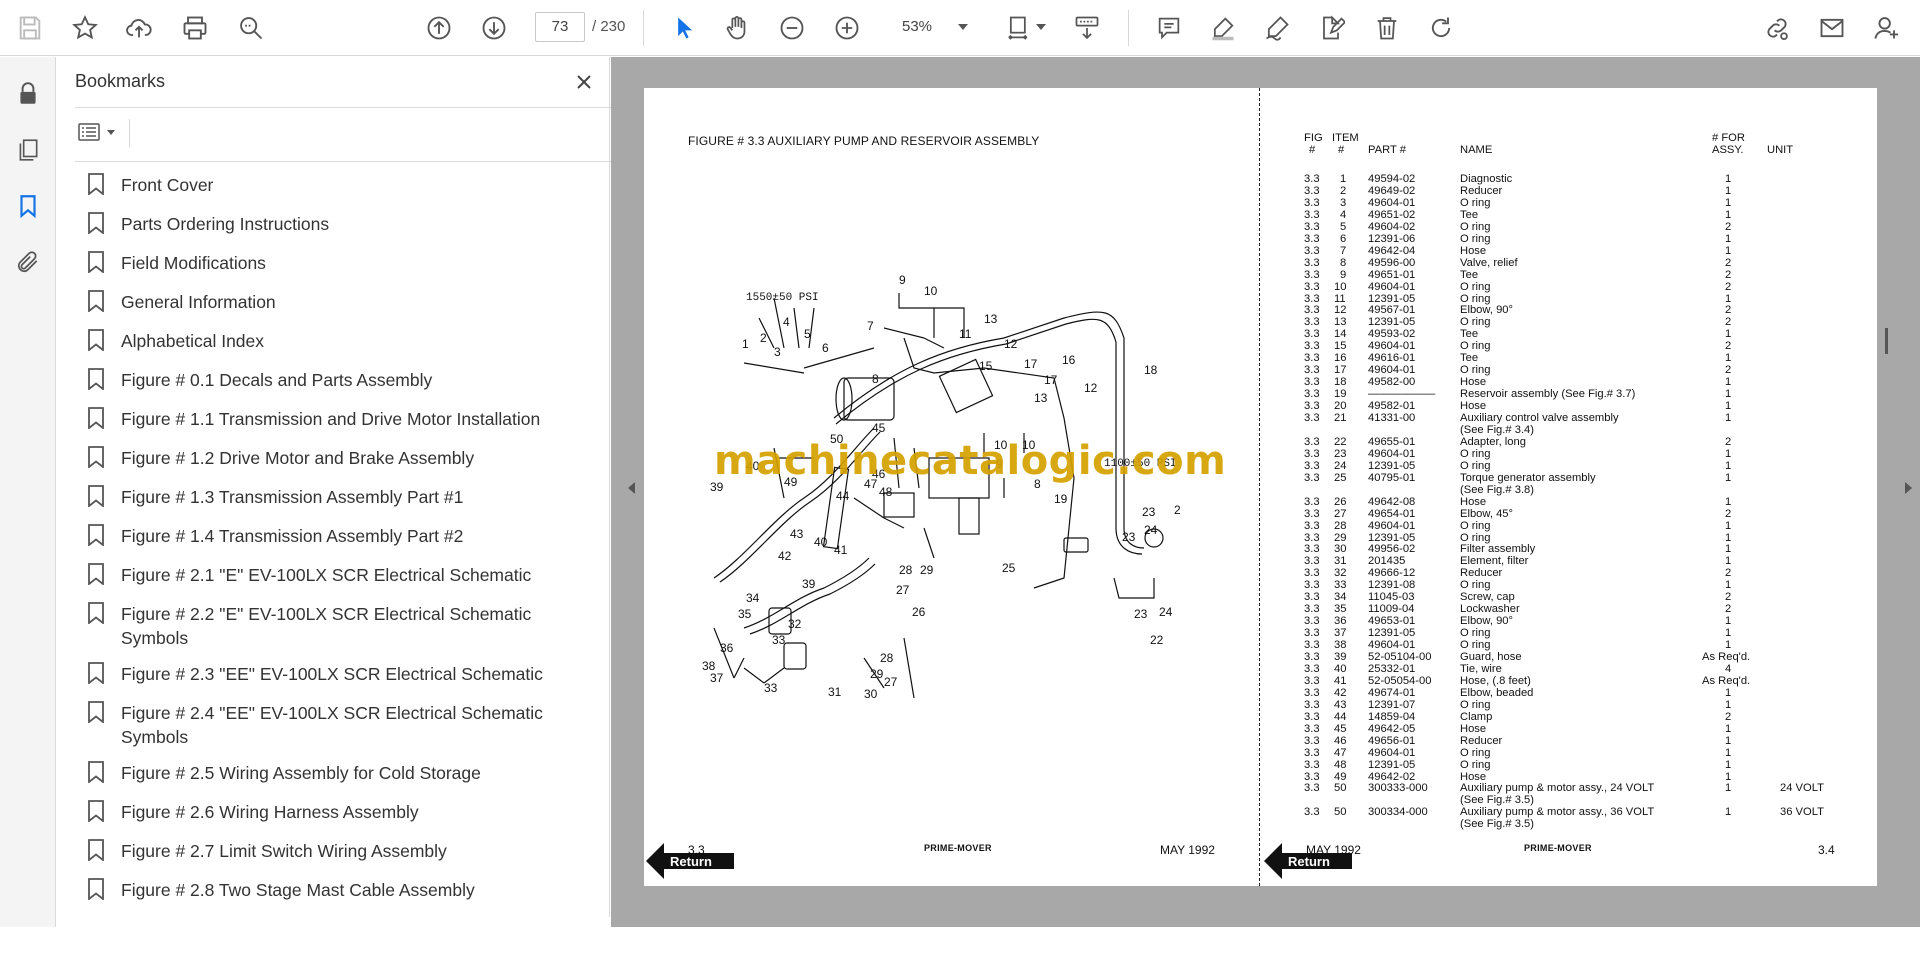 The width and height of the screenshot is (1920, 969). Describe the element at coordinates (195, 28) in the screenshot. I see `print-icon` at that location.